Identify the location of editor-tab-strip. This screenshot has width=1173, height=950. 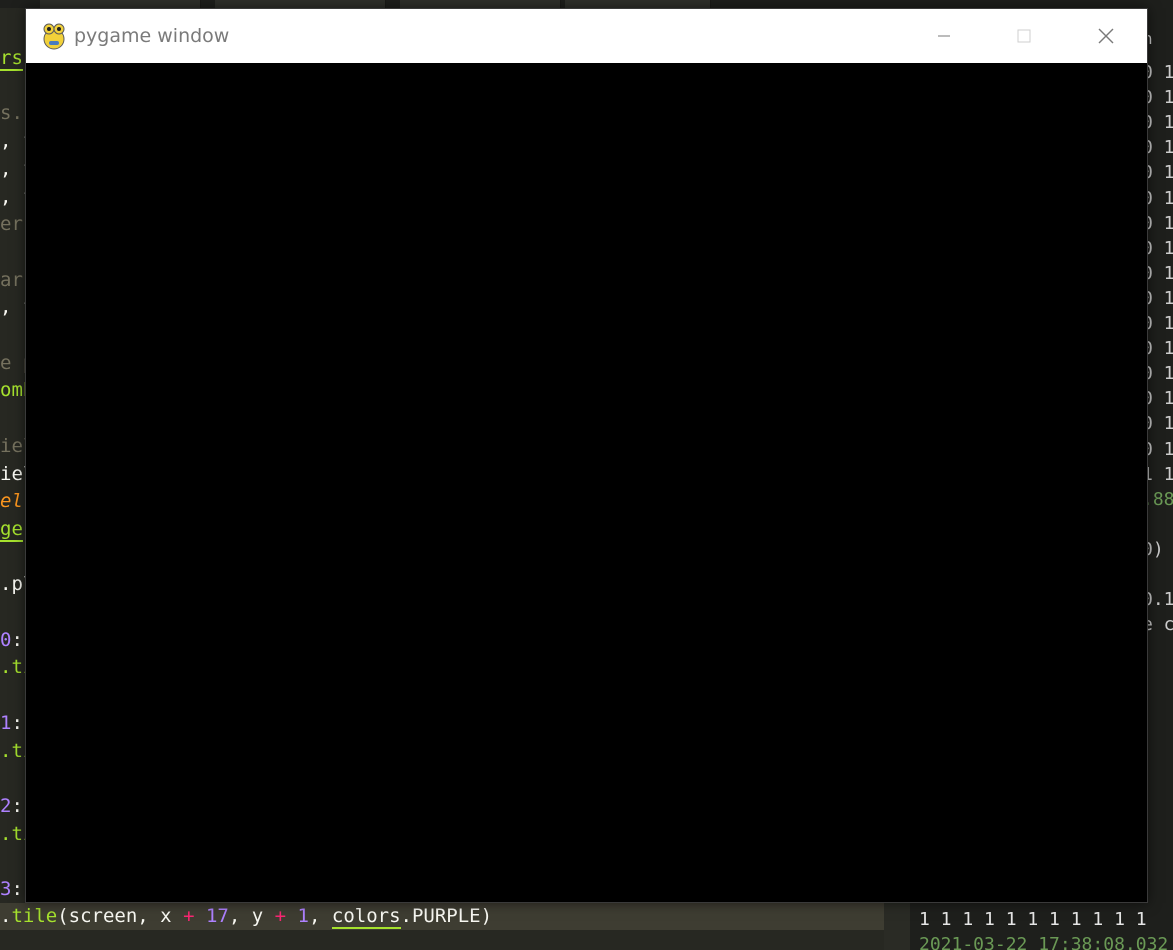
(586, 4).